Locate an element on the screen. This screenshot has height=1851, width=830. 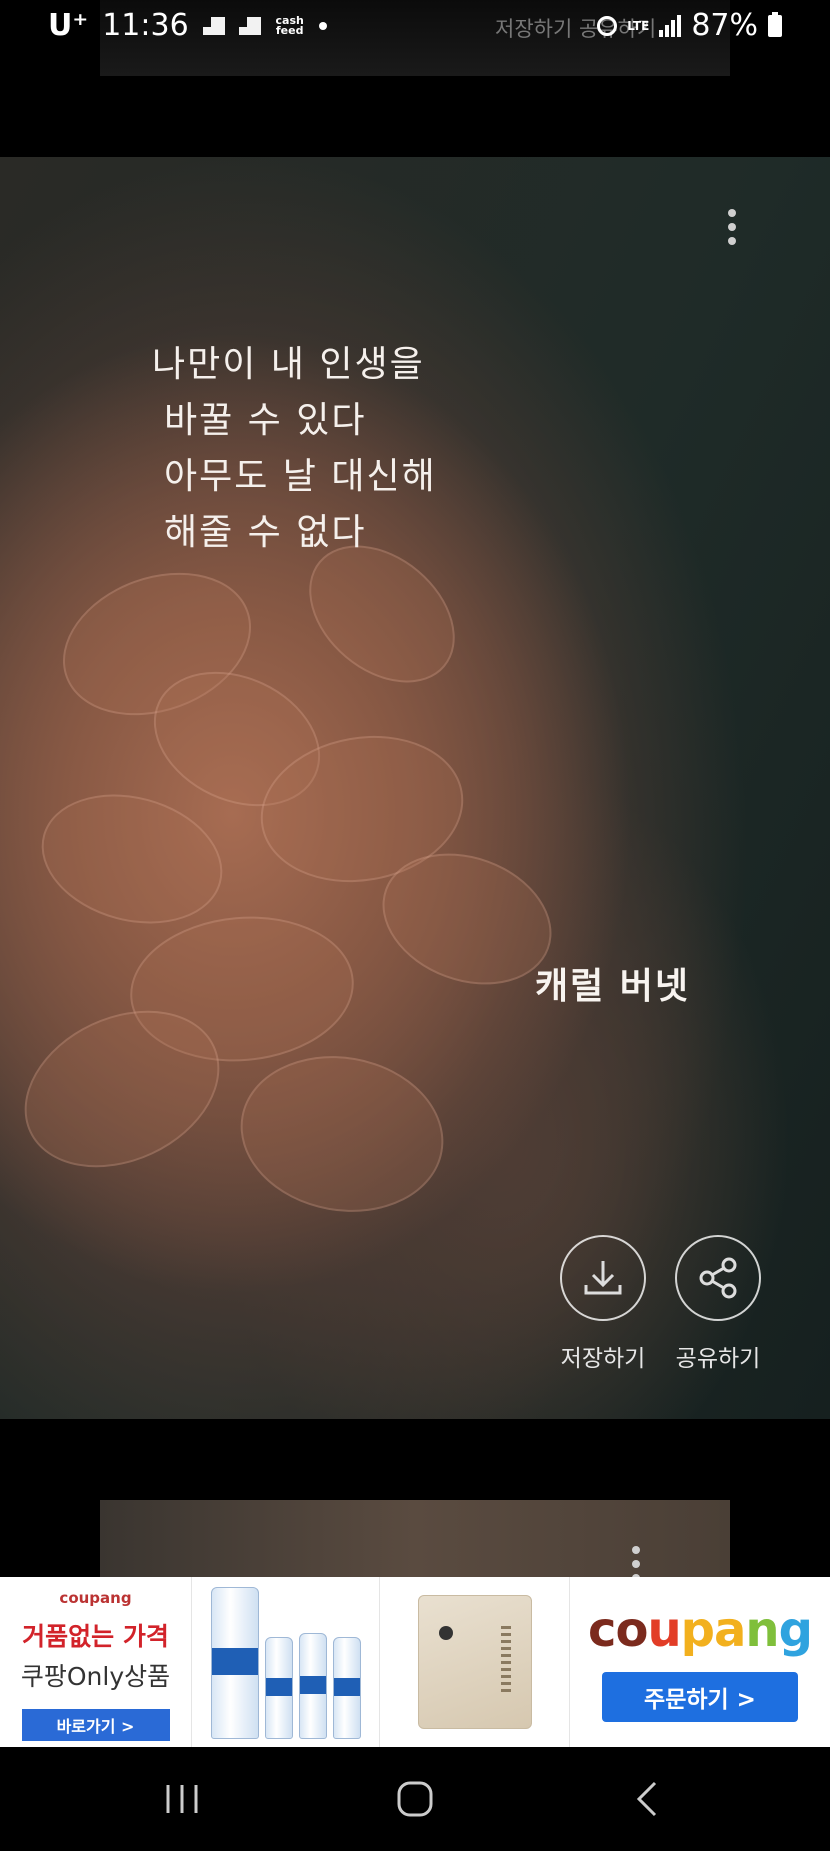
ad-product-rice is located at coordinates (475, 1662).